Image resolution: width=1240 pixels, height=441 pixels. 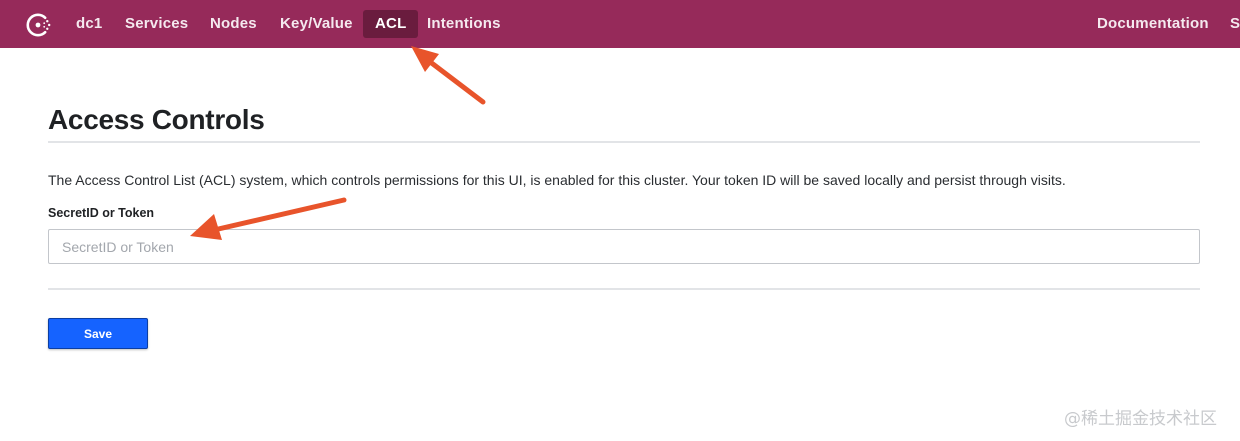 What do you see at coordinates (233, 24) in the screenshot?
I see `nav-item-nodes: Nodes` at bounding box center [233, 24].